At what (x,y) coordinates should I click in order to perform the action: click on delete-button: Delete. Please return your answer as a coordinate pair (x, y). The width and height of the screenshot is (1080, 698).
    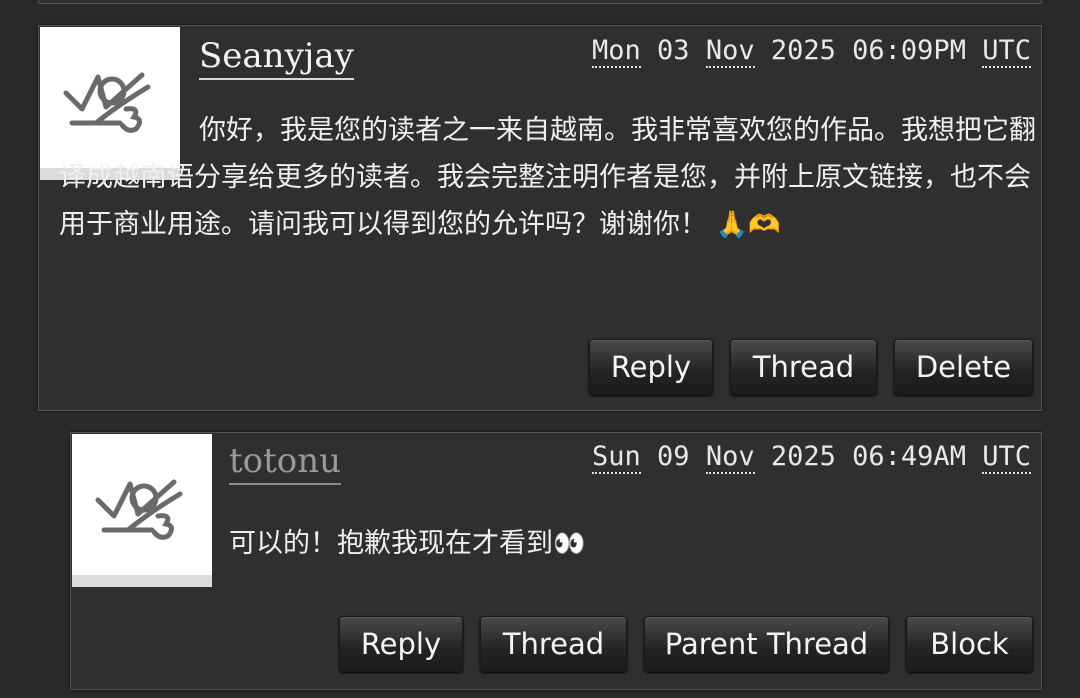
    Looking at the image, I should click on (963, 367).